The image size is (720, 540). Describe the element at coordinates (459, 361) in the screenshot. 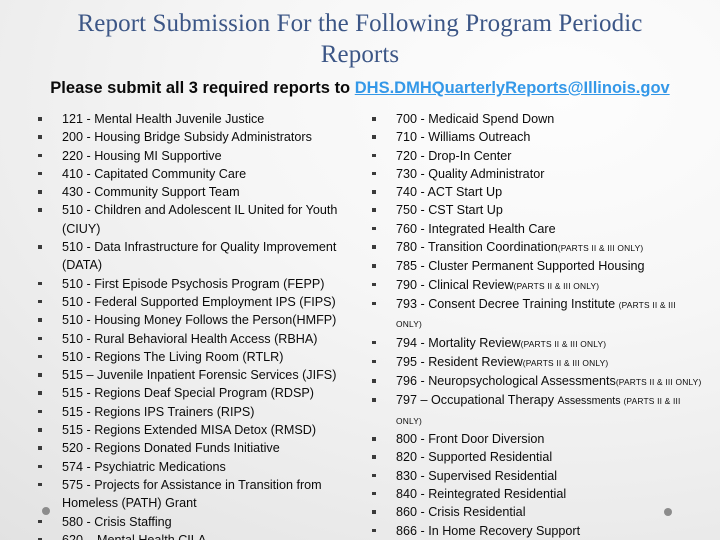

I see `list-item-main-text: 795 - Resident Review` at that location.